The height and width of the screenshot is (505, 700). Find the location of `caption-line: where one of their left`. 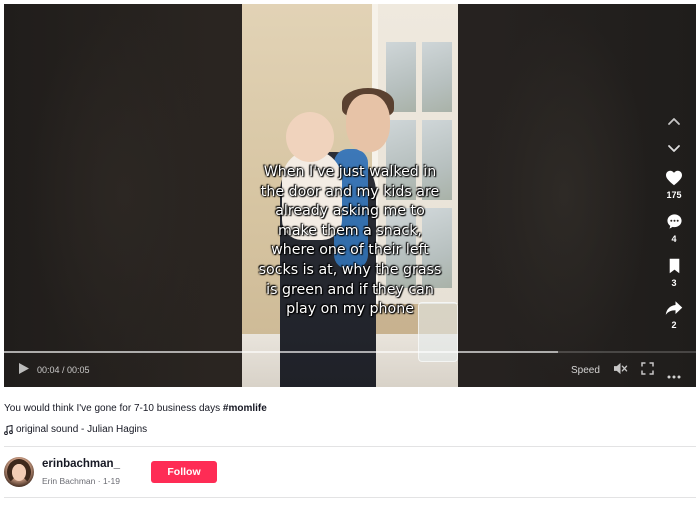

caption-line: where one of their left is located at coordinates (350, 250).